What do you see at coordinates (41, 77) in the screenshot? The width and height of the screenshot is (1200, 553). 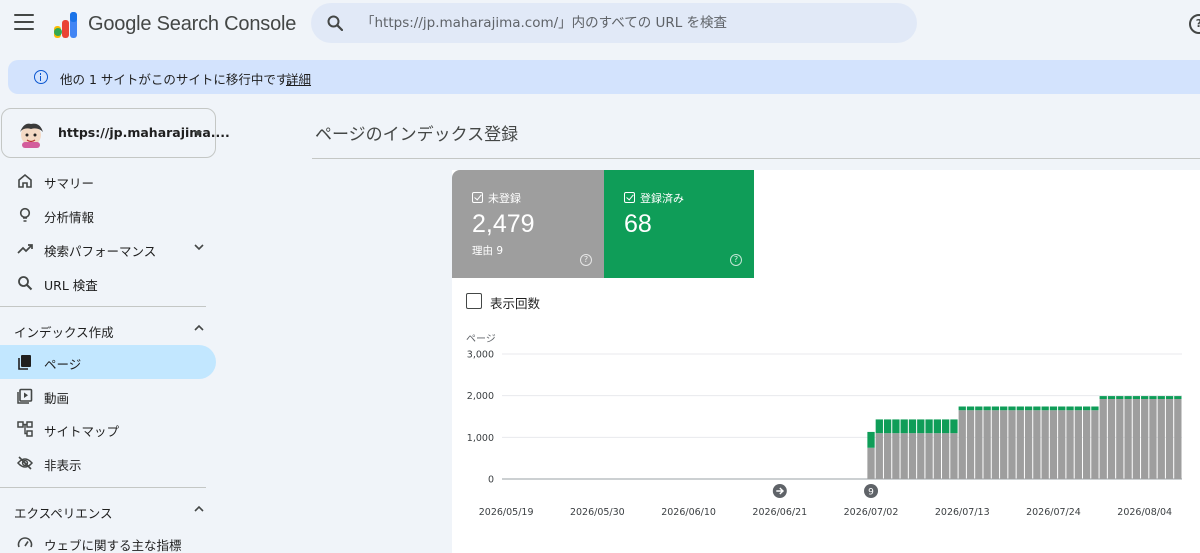 I see `info-icon` at bounding box center [41, 77].